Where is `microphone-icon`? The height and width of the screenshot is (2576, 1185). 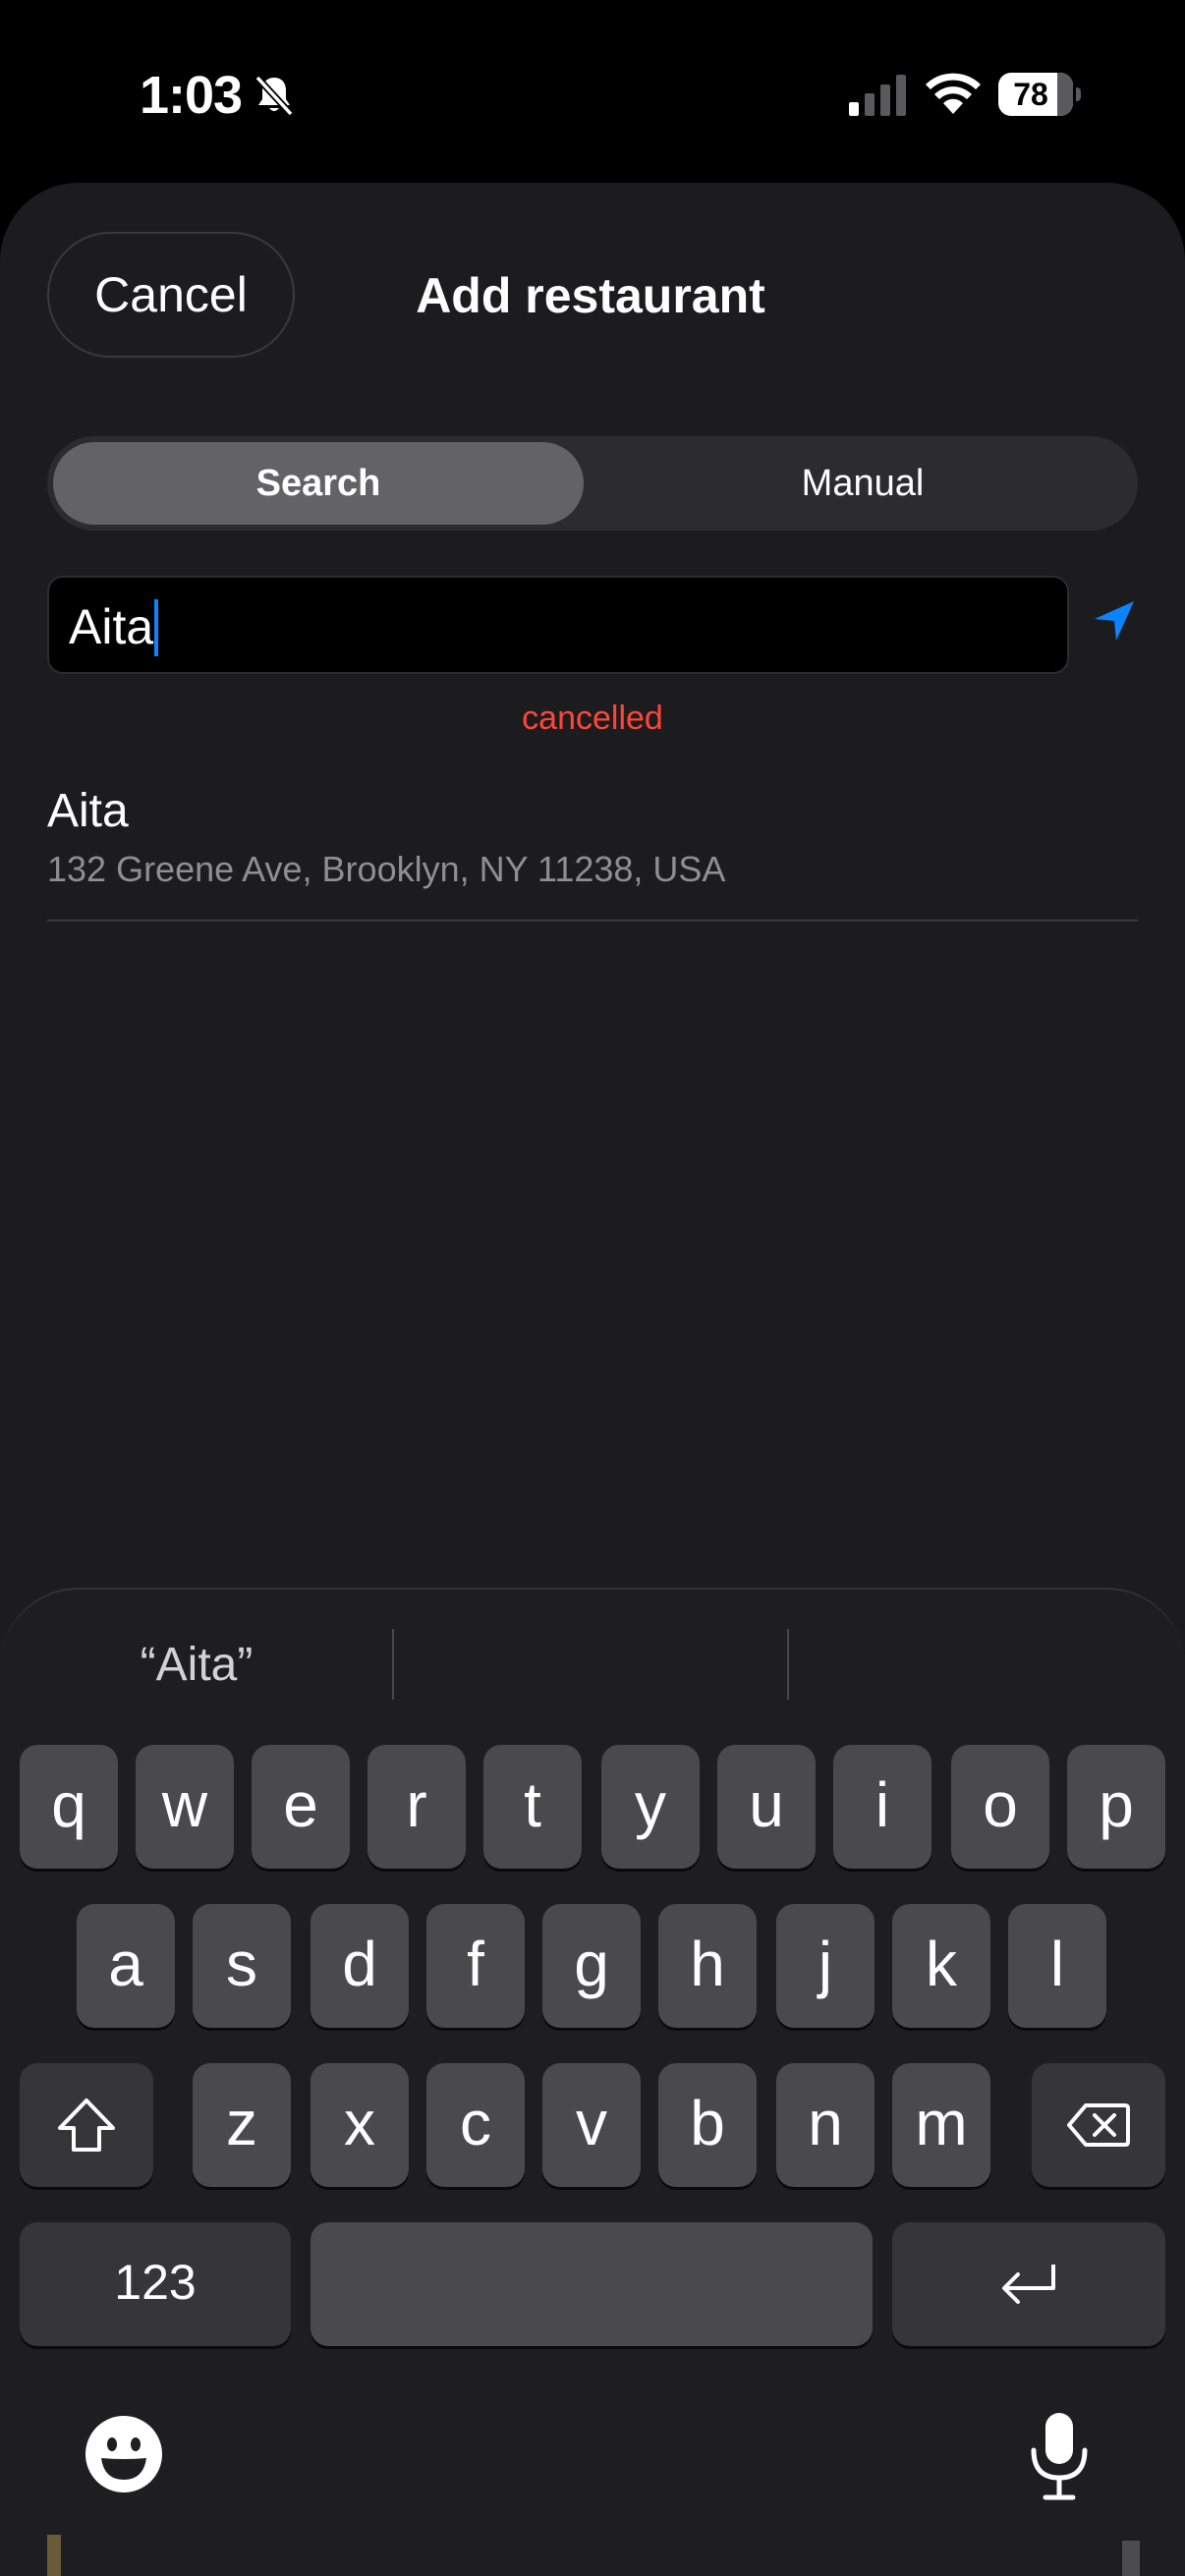 microphone-icon is located at coordinates (1060, 2456).